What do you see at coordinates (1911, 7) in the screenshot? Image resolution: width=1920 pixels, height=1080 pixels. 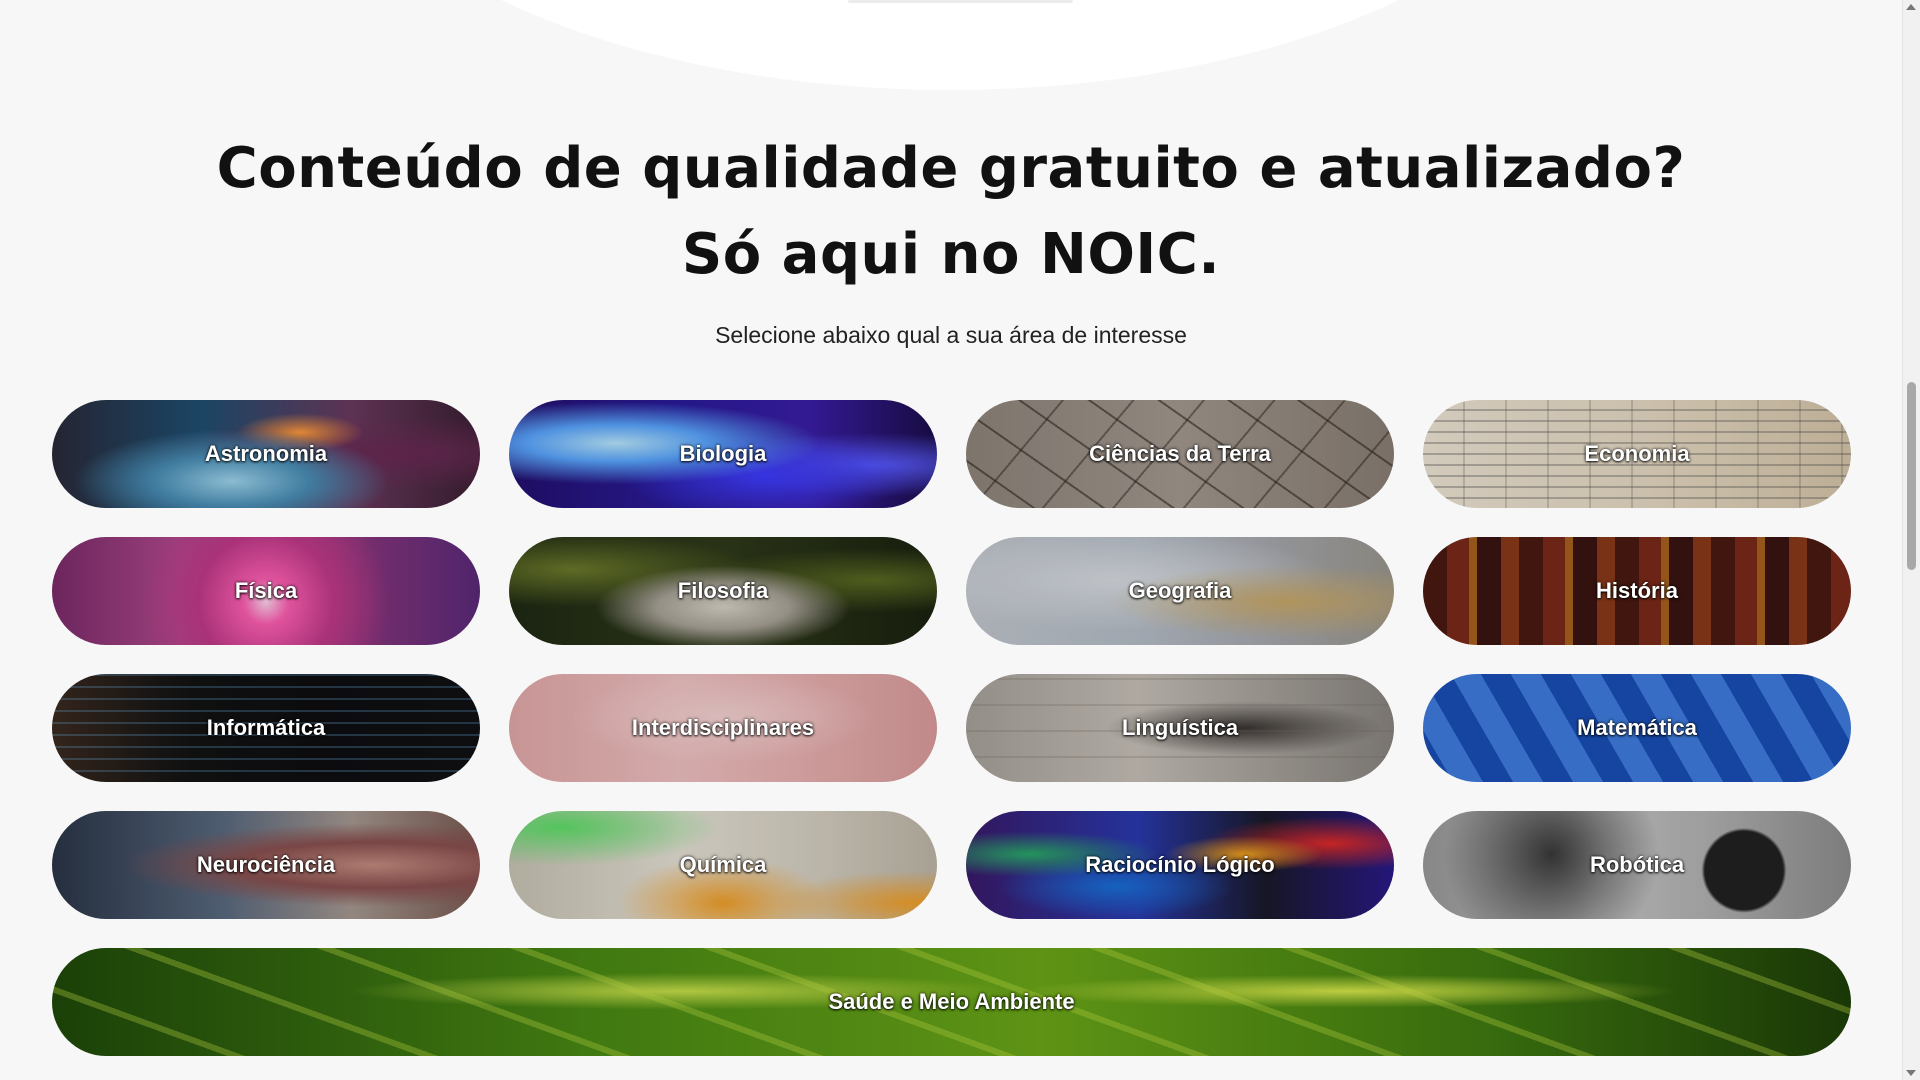 I see `scroll-up-arrow-icon` at bounding box center [1911, 7].